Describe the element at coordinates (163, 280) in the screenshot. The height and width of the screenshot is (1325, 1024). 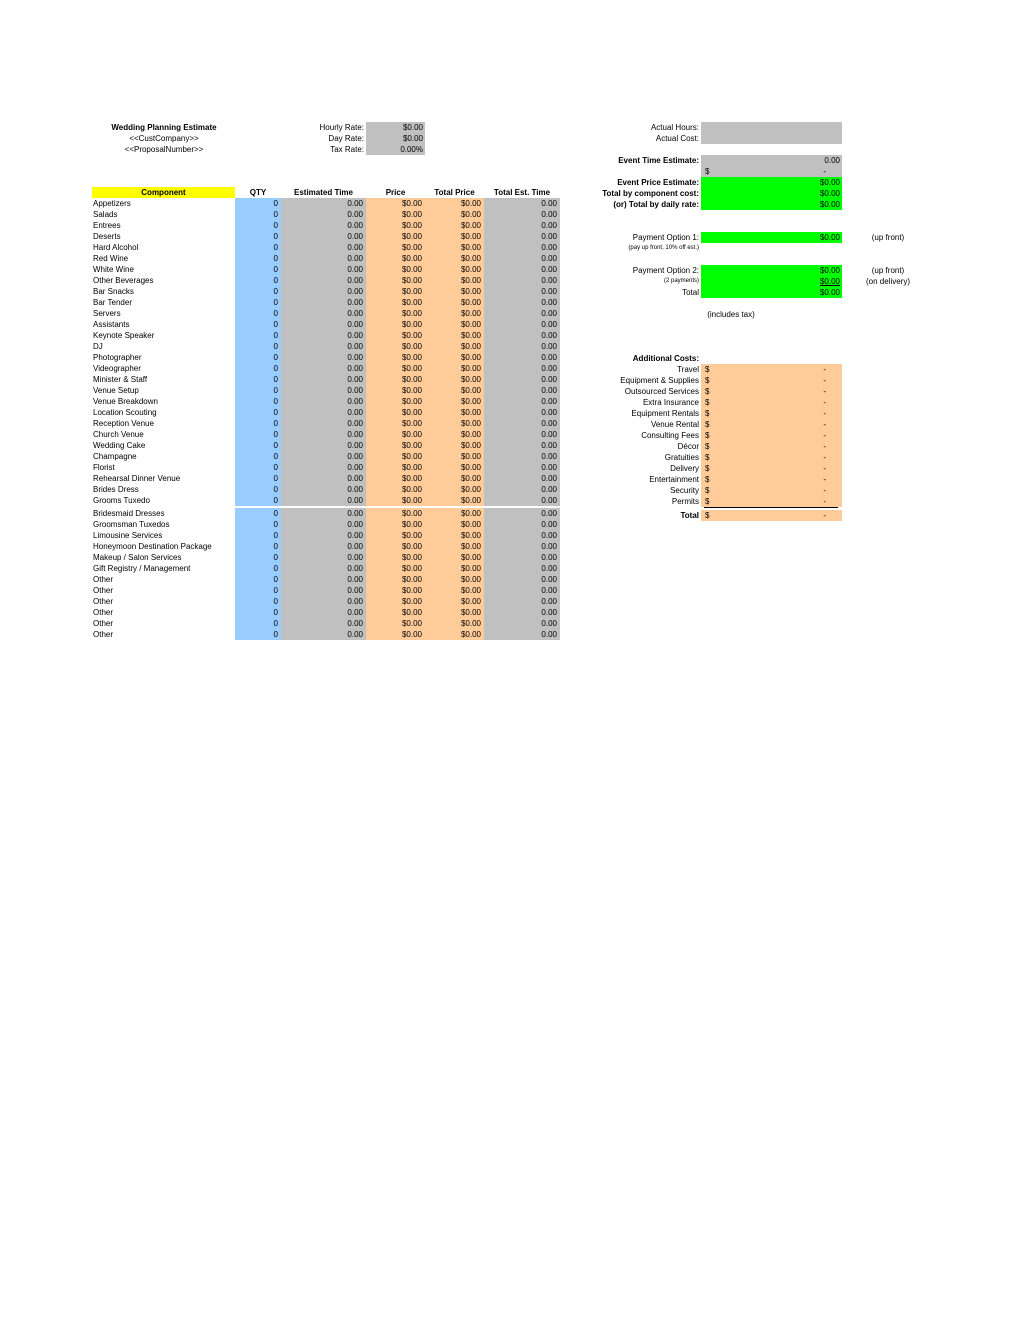
I see `table-cell-component: Other Beverages` at that location.